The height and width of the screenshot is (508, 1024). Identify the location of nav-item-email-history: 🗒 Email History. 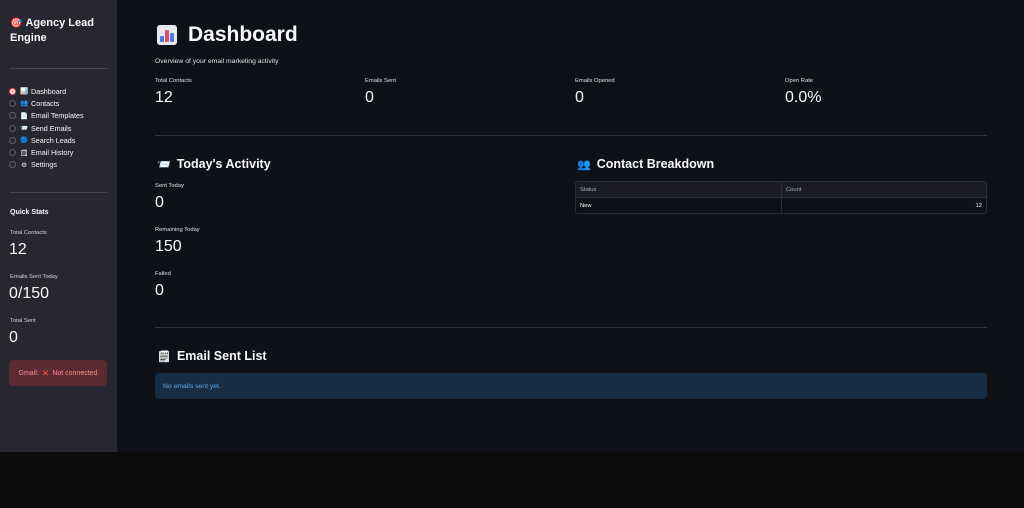
(46, 152).